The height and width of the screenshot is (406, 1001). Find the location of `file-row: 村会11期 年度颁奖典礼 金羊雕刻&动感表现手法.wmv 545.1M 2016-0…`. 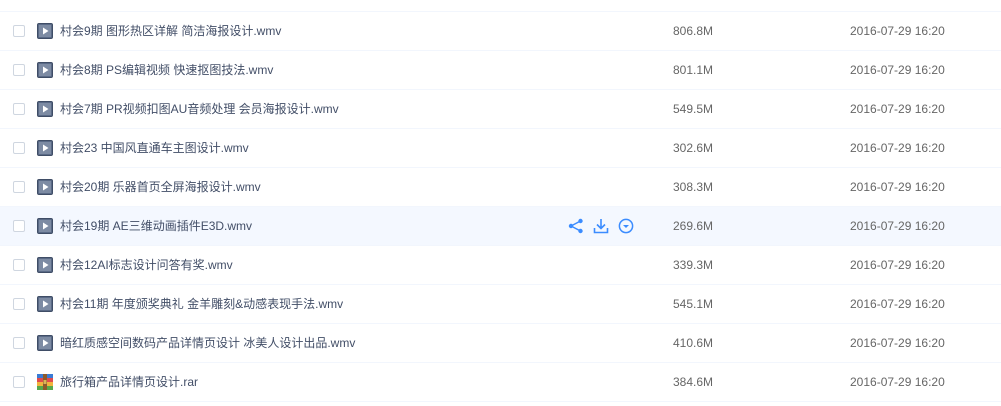

file-row: 村会11期 年度颁奖典礼 金羊雕刻&动感表现手法.wmv 545.1M 2016-0… is located at coordinates (500, 304).